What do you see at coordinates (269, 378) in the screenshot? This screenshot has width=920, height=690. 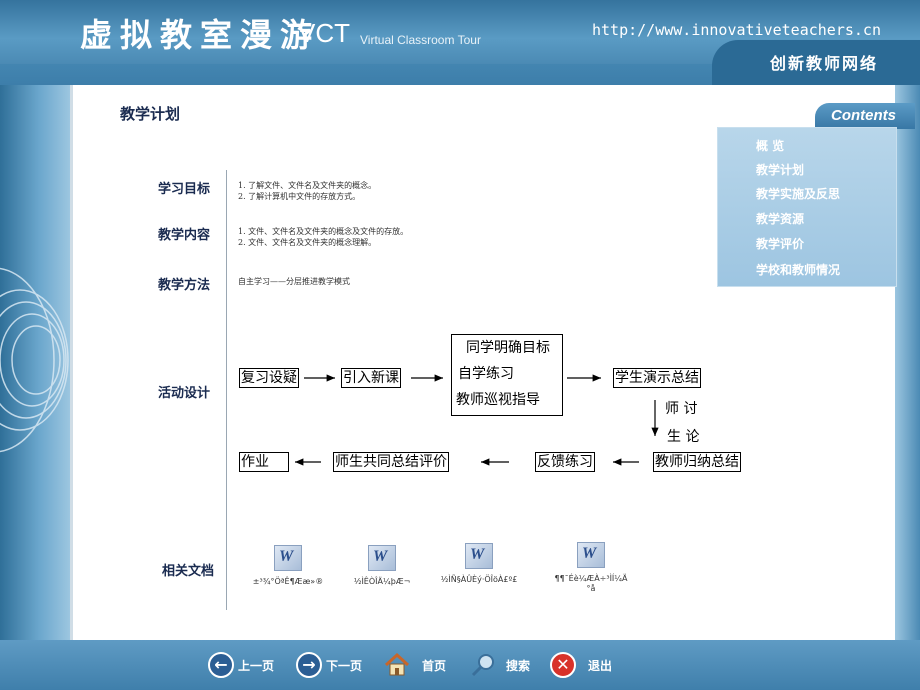 I see `step-review: 复习设疑` at bounding box center [269, 378].